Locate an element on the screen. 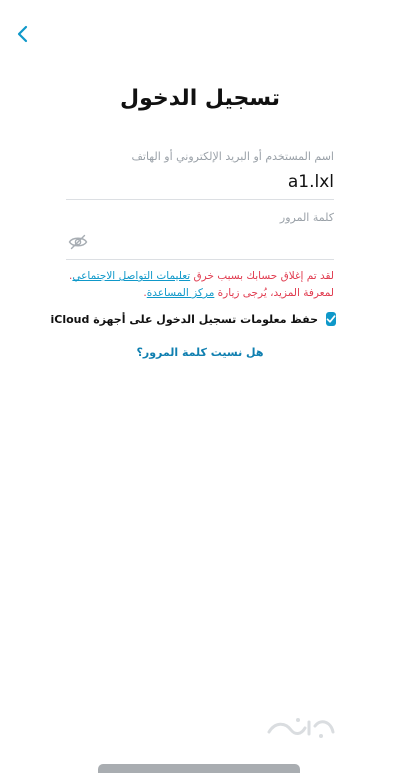 The width and height of the screenshot is (400, 773). chevron-left-icon is located at coordinates (22, 34).